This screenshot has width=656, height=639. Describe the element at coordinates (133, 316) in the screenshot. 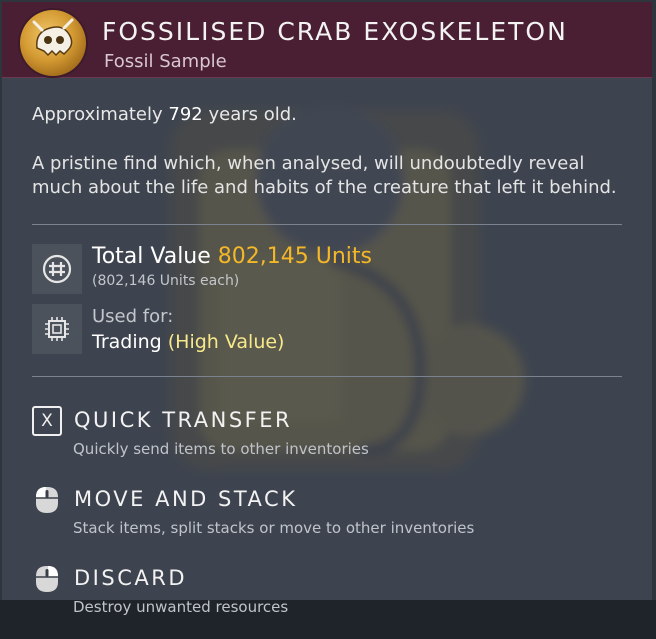

I see `used-for-label: Used for:` at that location.